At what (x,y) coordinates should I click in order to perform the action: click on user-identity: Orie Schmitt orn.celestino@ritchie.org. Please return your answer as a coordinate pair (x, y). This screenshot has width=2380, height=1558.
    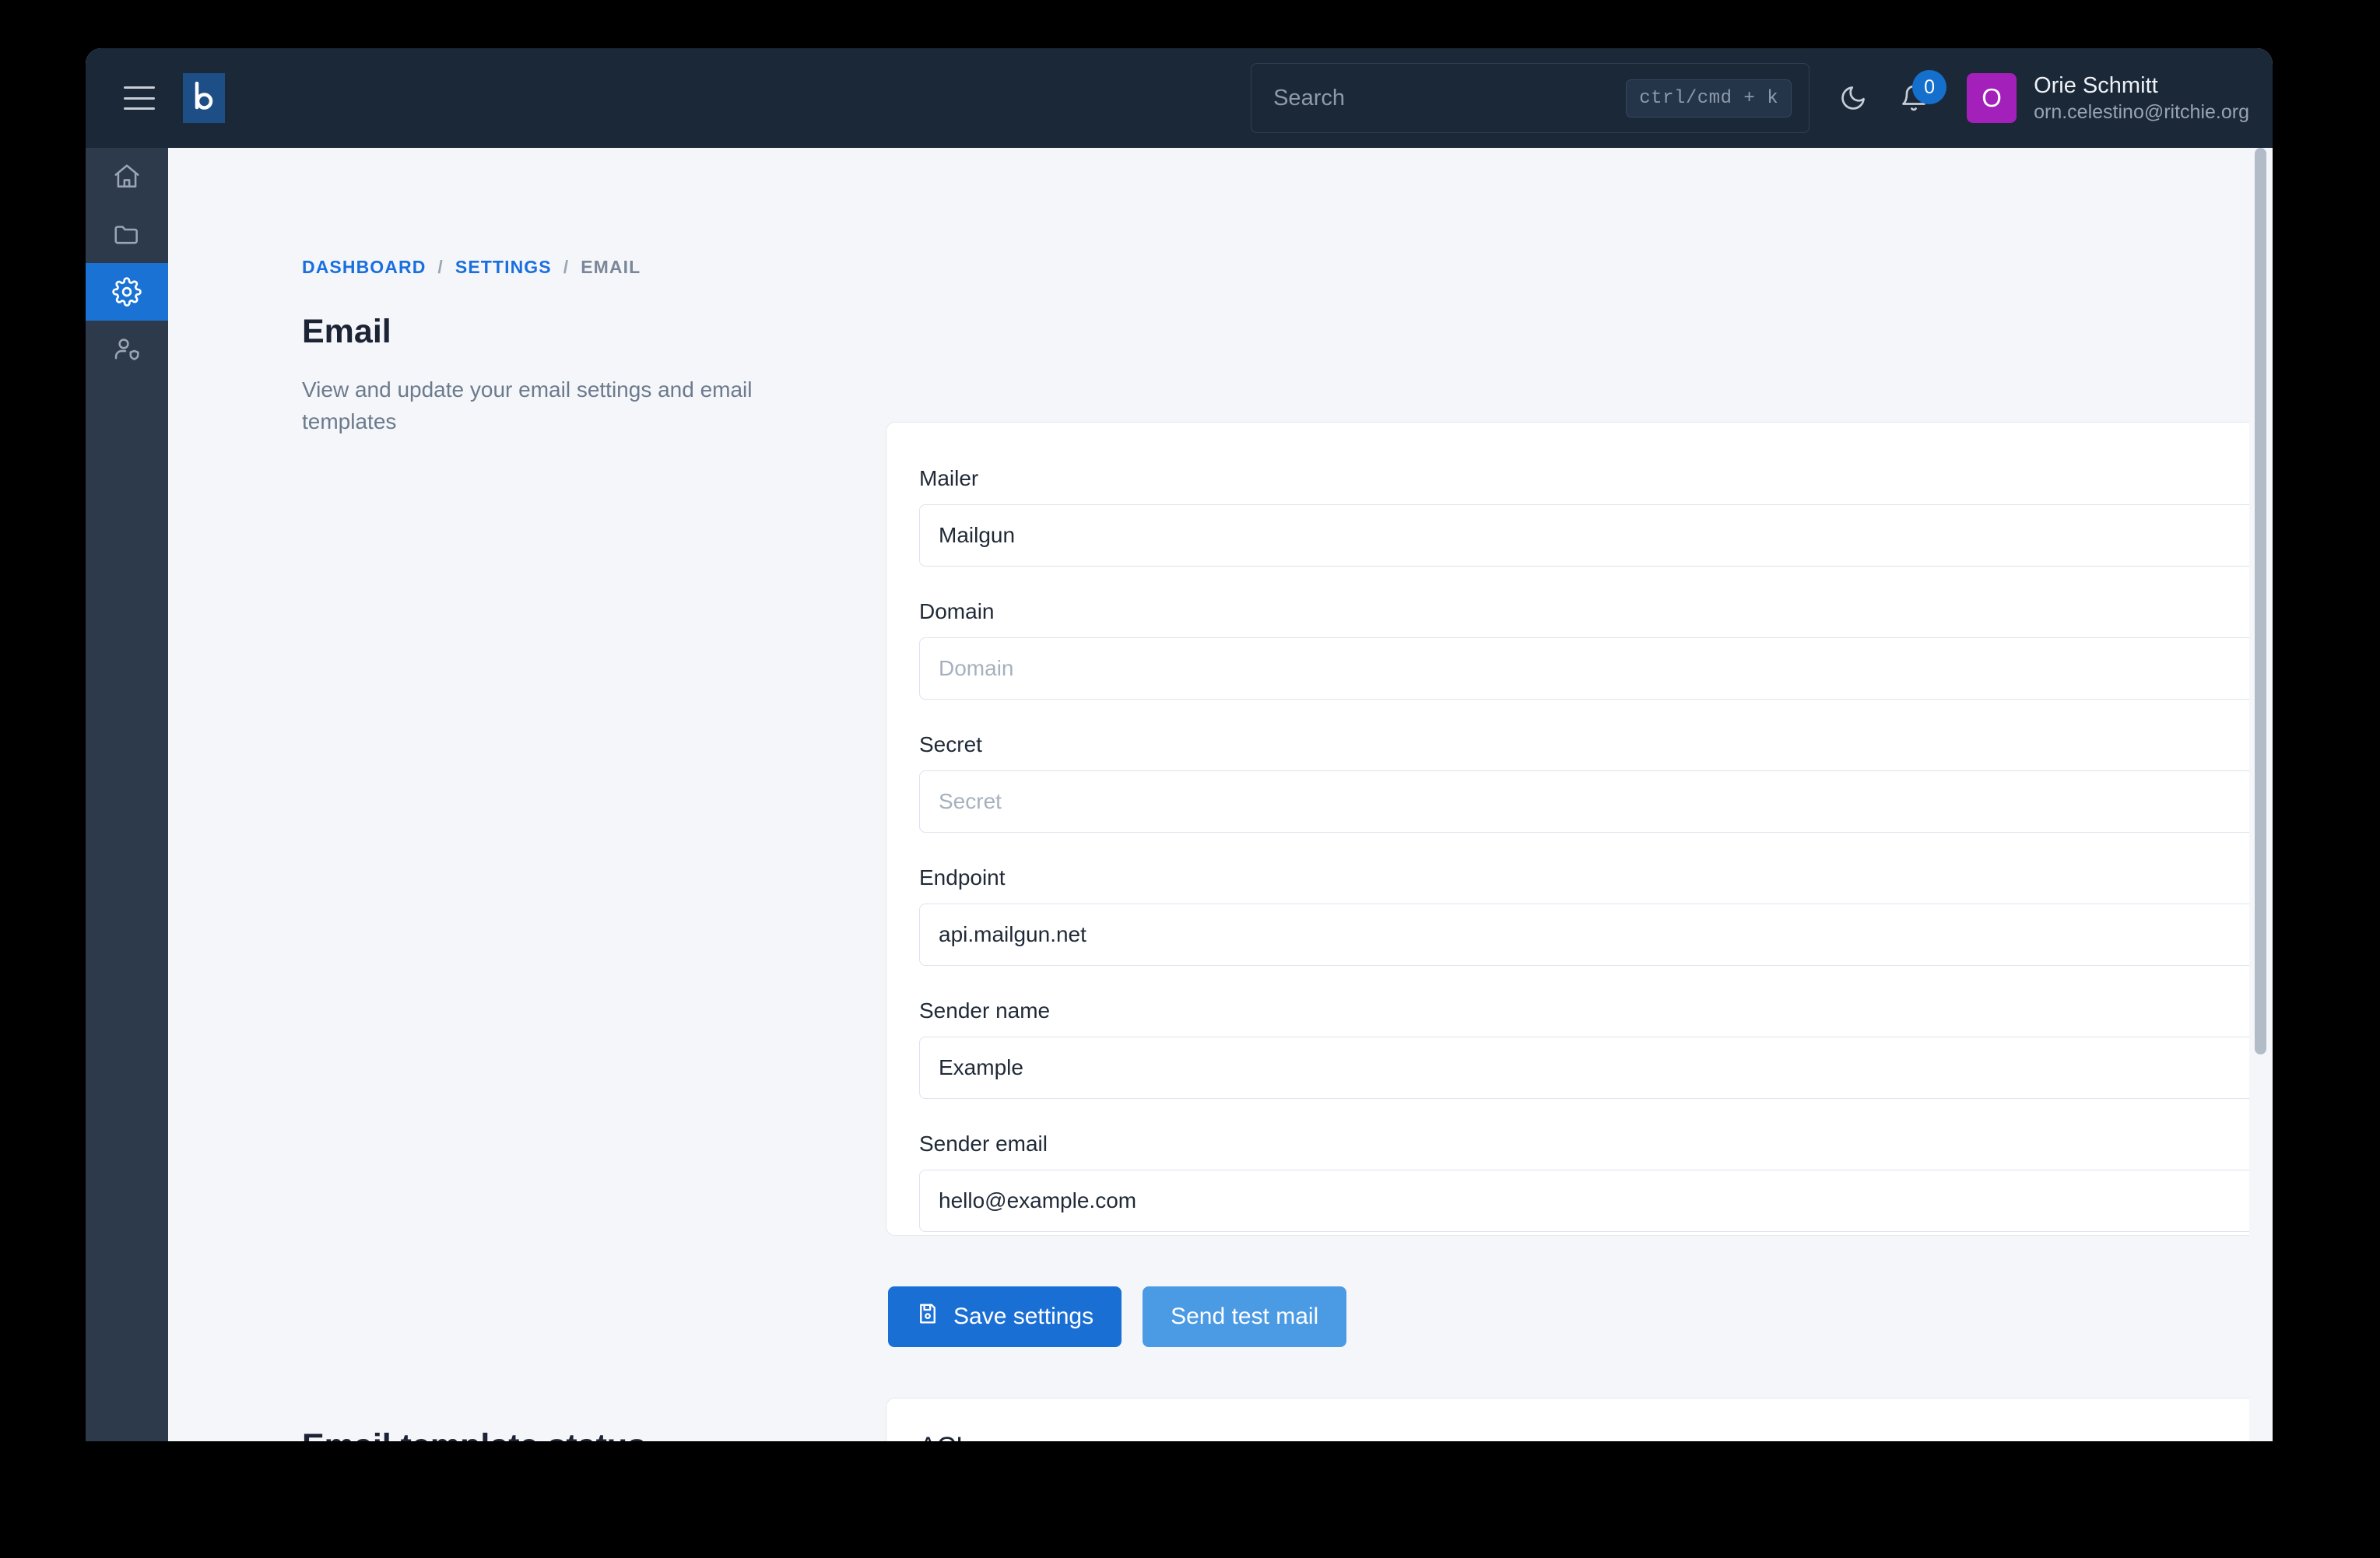
    Looking at the image, I should click on (2141, 98).